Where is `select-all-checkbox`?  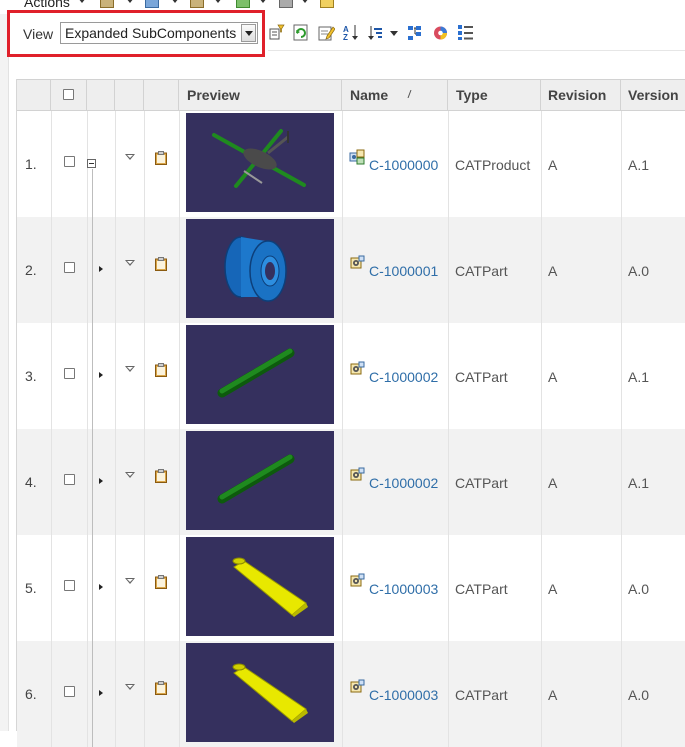
select-all-checkbox is located at coordinates (68, 94).